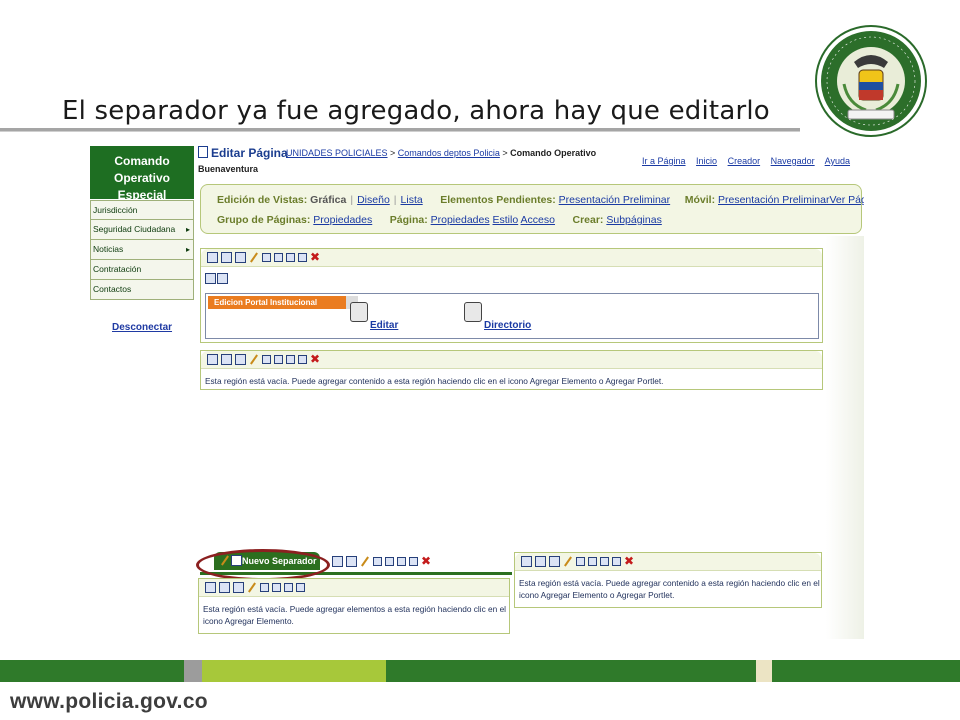  What do you see at coordinates (633, 220) in the screenshot?
I see `create-subpages-link: Subpáginas` at bounding box center [633, 220].